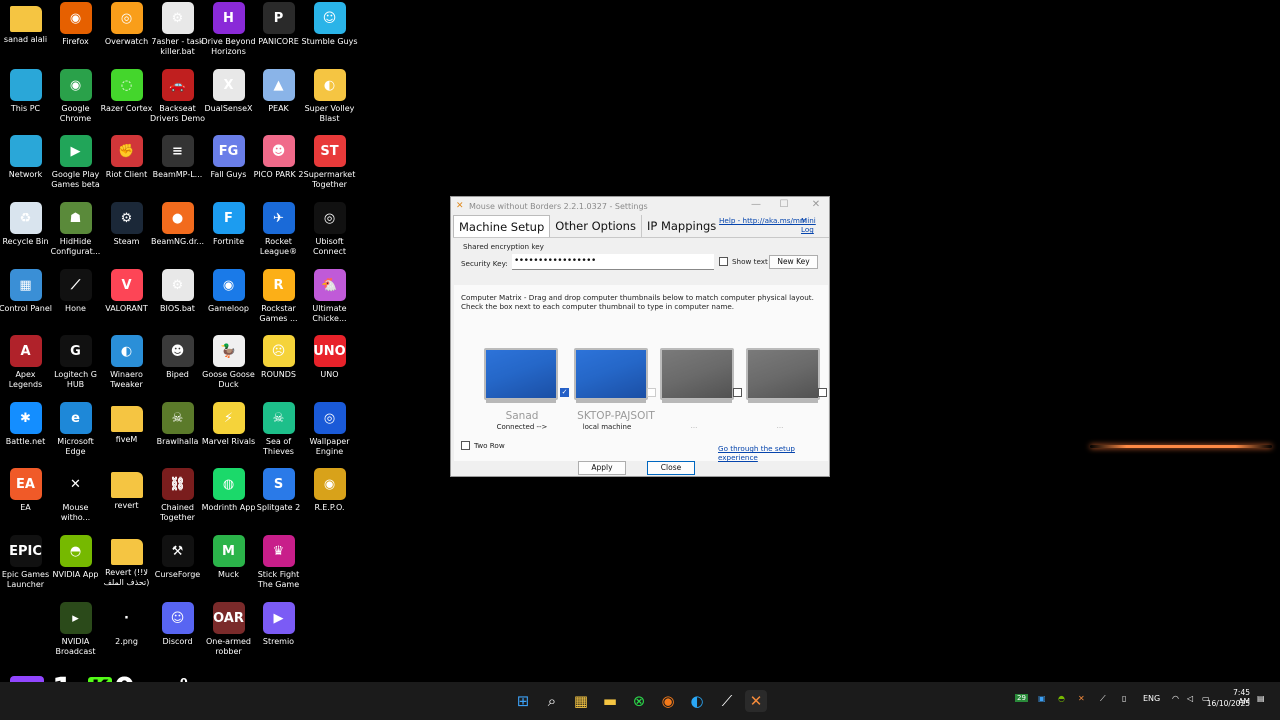  Describe the element at coordinates (177, 366) in the screenshot. I see `desktop-shortcut: ☻ Biped` at that location.